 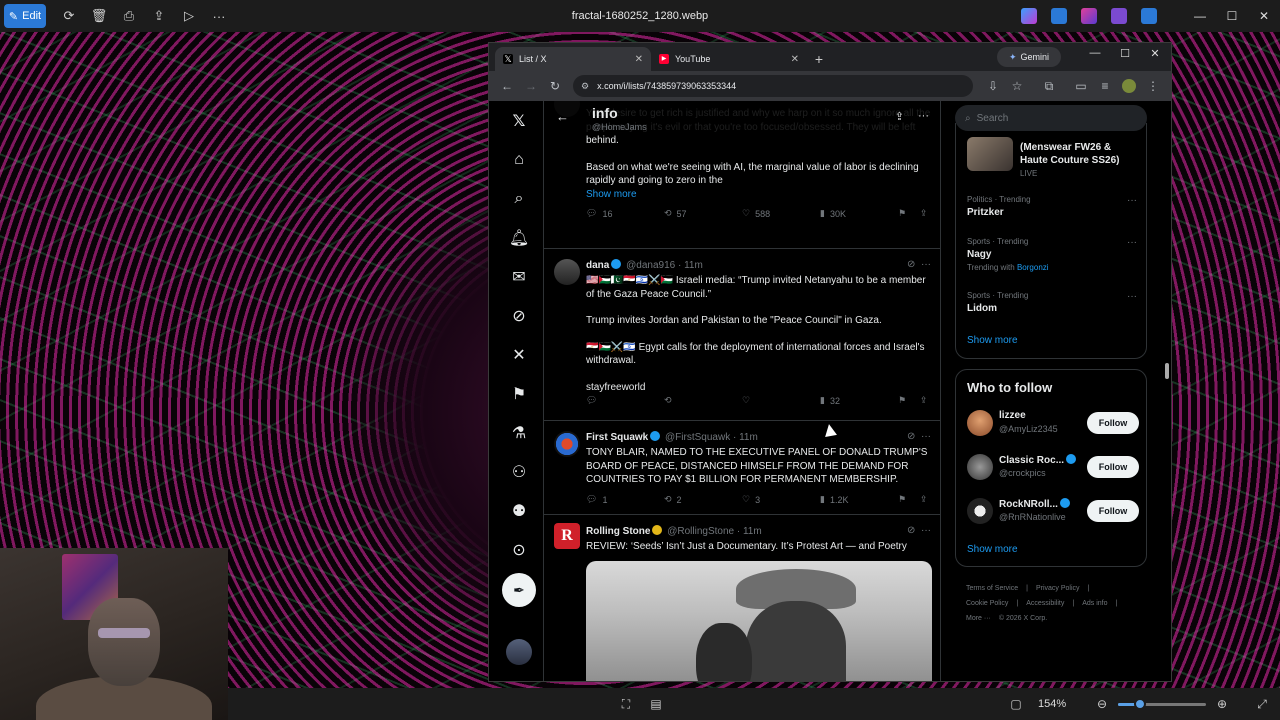 I want to click on author-handle: @FirstSquawk, so click(x=697, y=437).